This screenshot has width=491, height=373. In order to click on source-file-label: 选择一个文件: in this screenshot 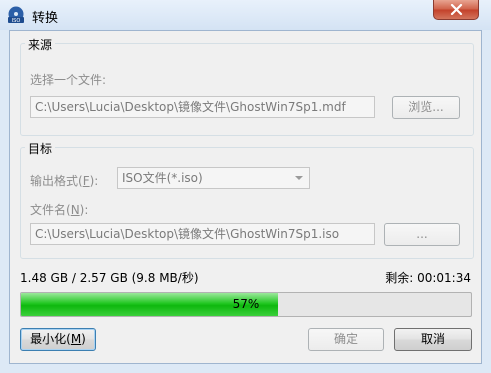, I will do `click(68, 80)`.